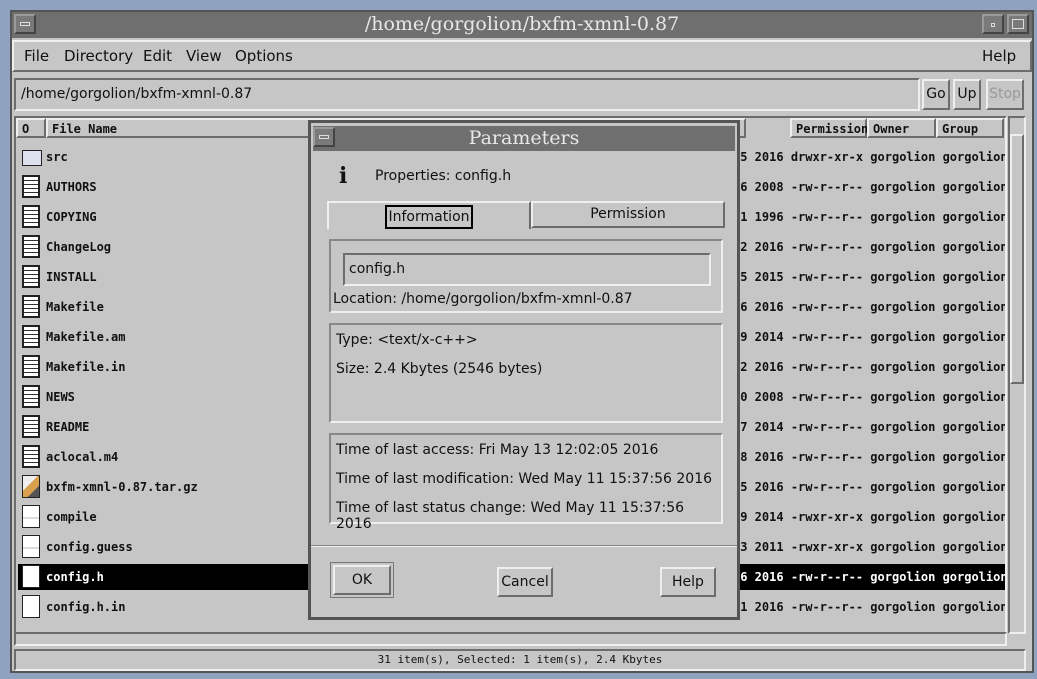  What do you see at coordinates (869, 607) in the screenshot?
I see `file-details: 11 2016 -rw-r--r-- gorgolion gorgolion` at bounding box center [869, 607].